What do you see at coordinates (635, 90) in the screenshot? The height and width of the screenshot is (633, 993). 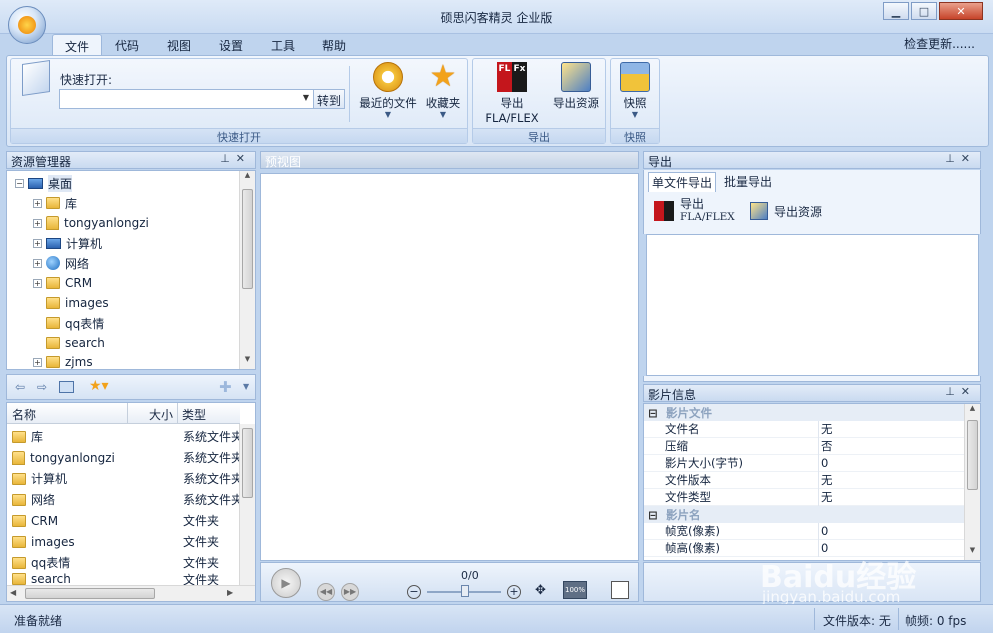 I see `snapshot-button: 快照 ▼` at bounding box center [635, 90].